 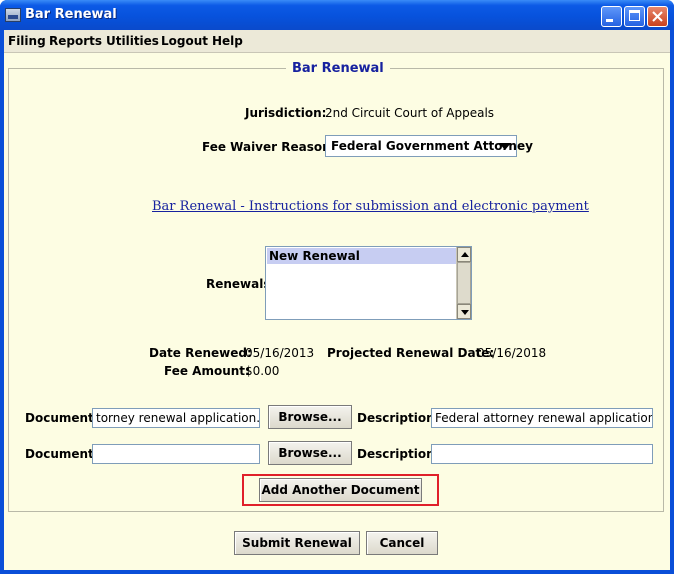 I want to click on scroll-up-button, so click(x=464, y=254).